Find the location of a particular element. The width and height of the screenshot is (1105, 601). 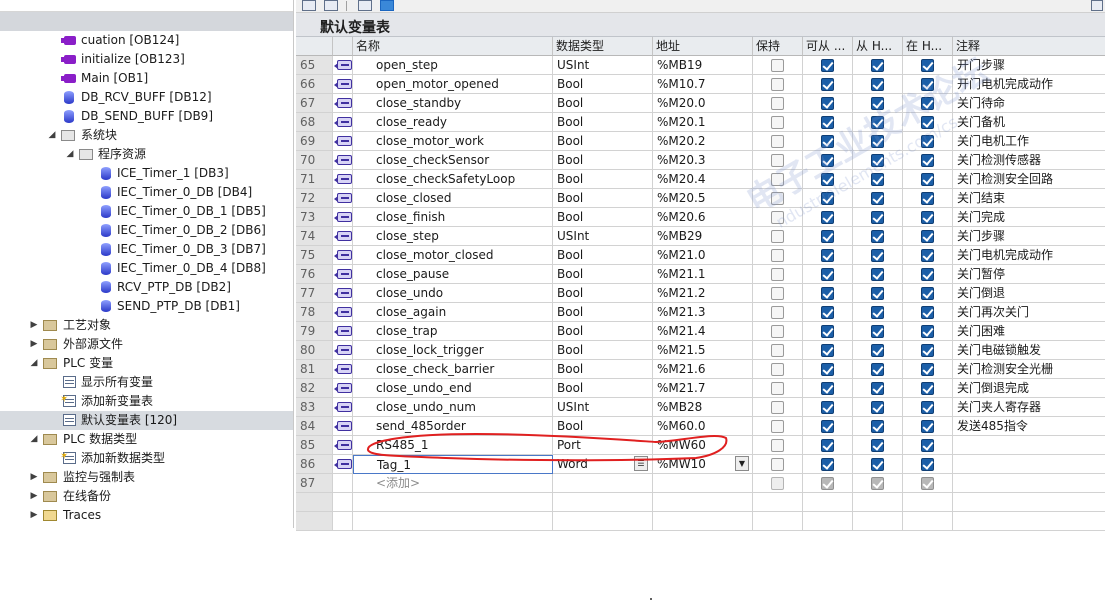

tag-name-cell: close_finish is located at coordinates (453, 217).